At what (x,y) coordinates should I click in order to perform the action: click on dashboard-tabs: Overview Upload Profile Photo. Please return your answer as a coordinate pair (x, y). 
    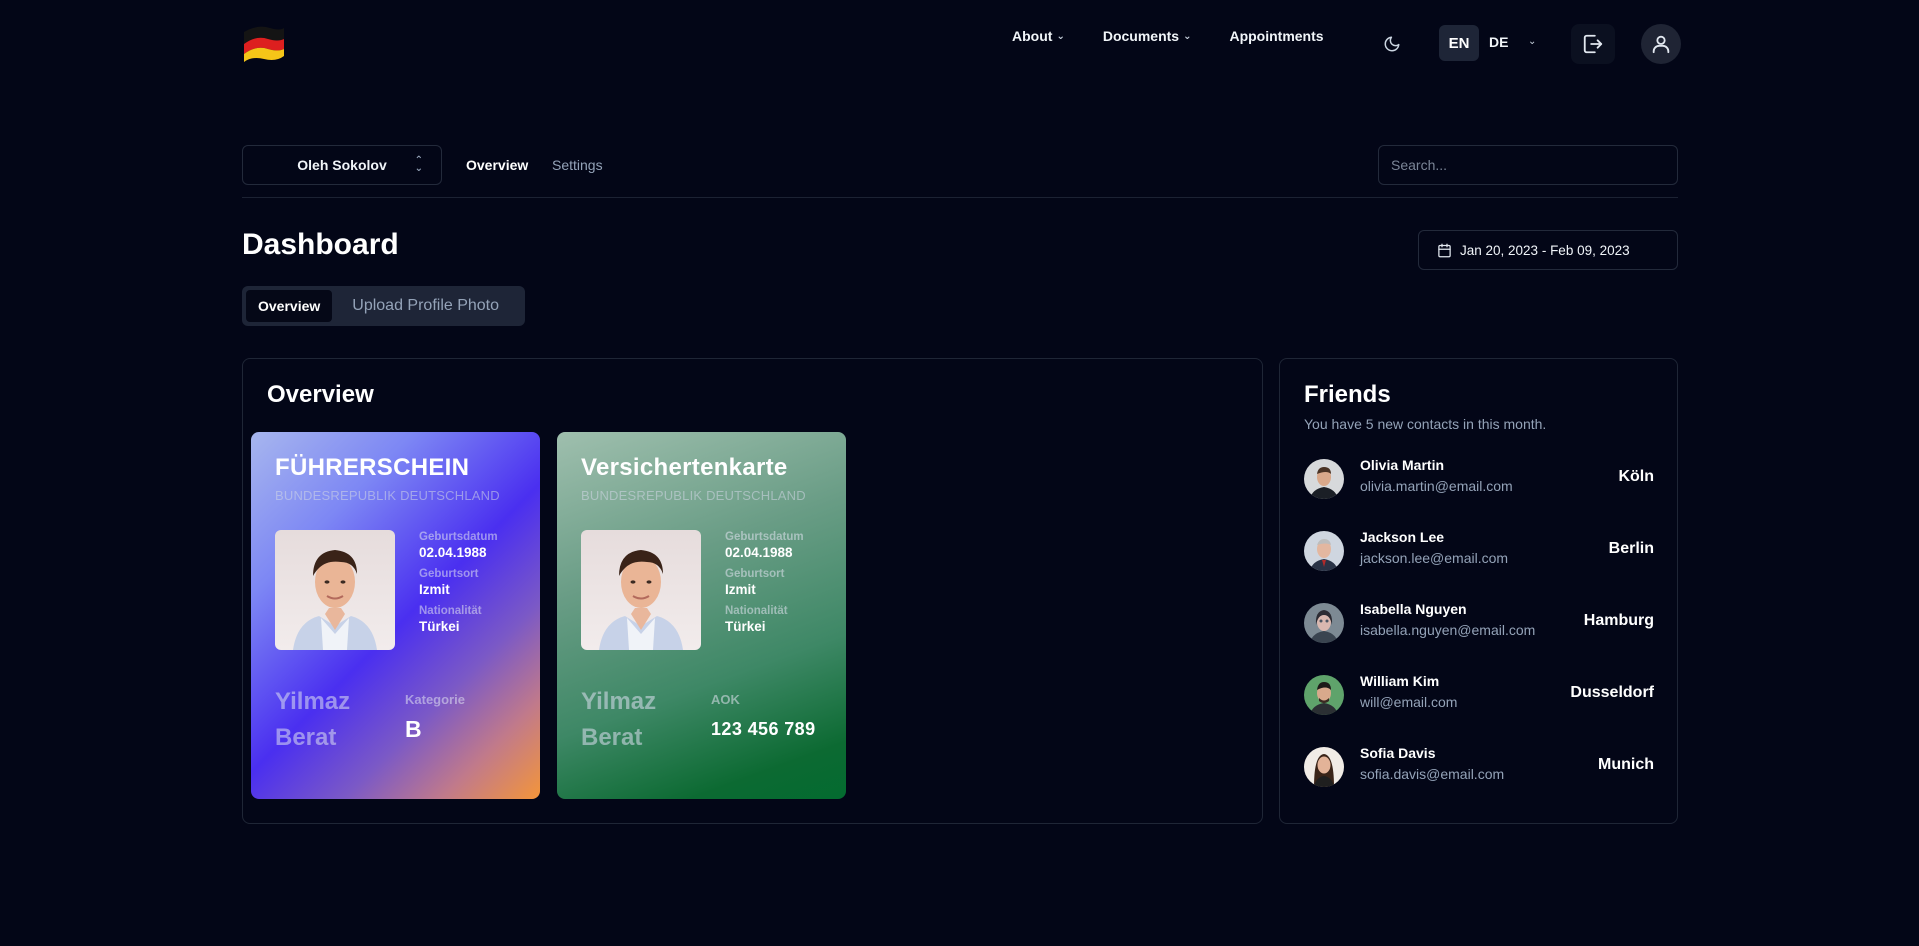
    Looking at the image, I should click on (383, 306).